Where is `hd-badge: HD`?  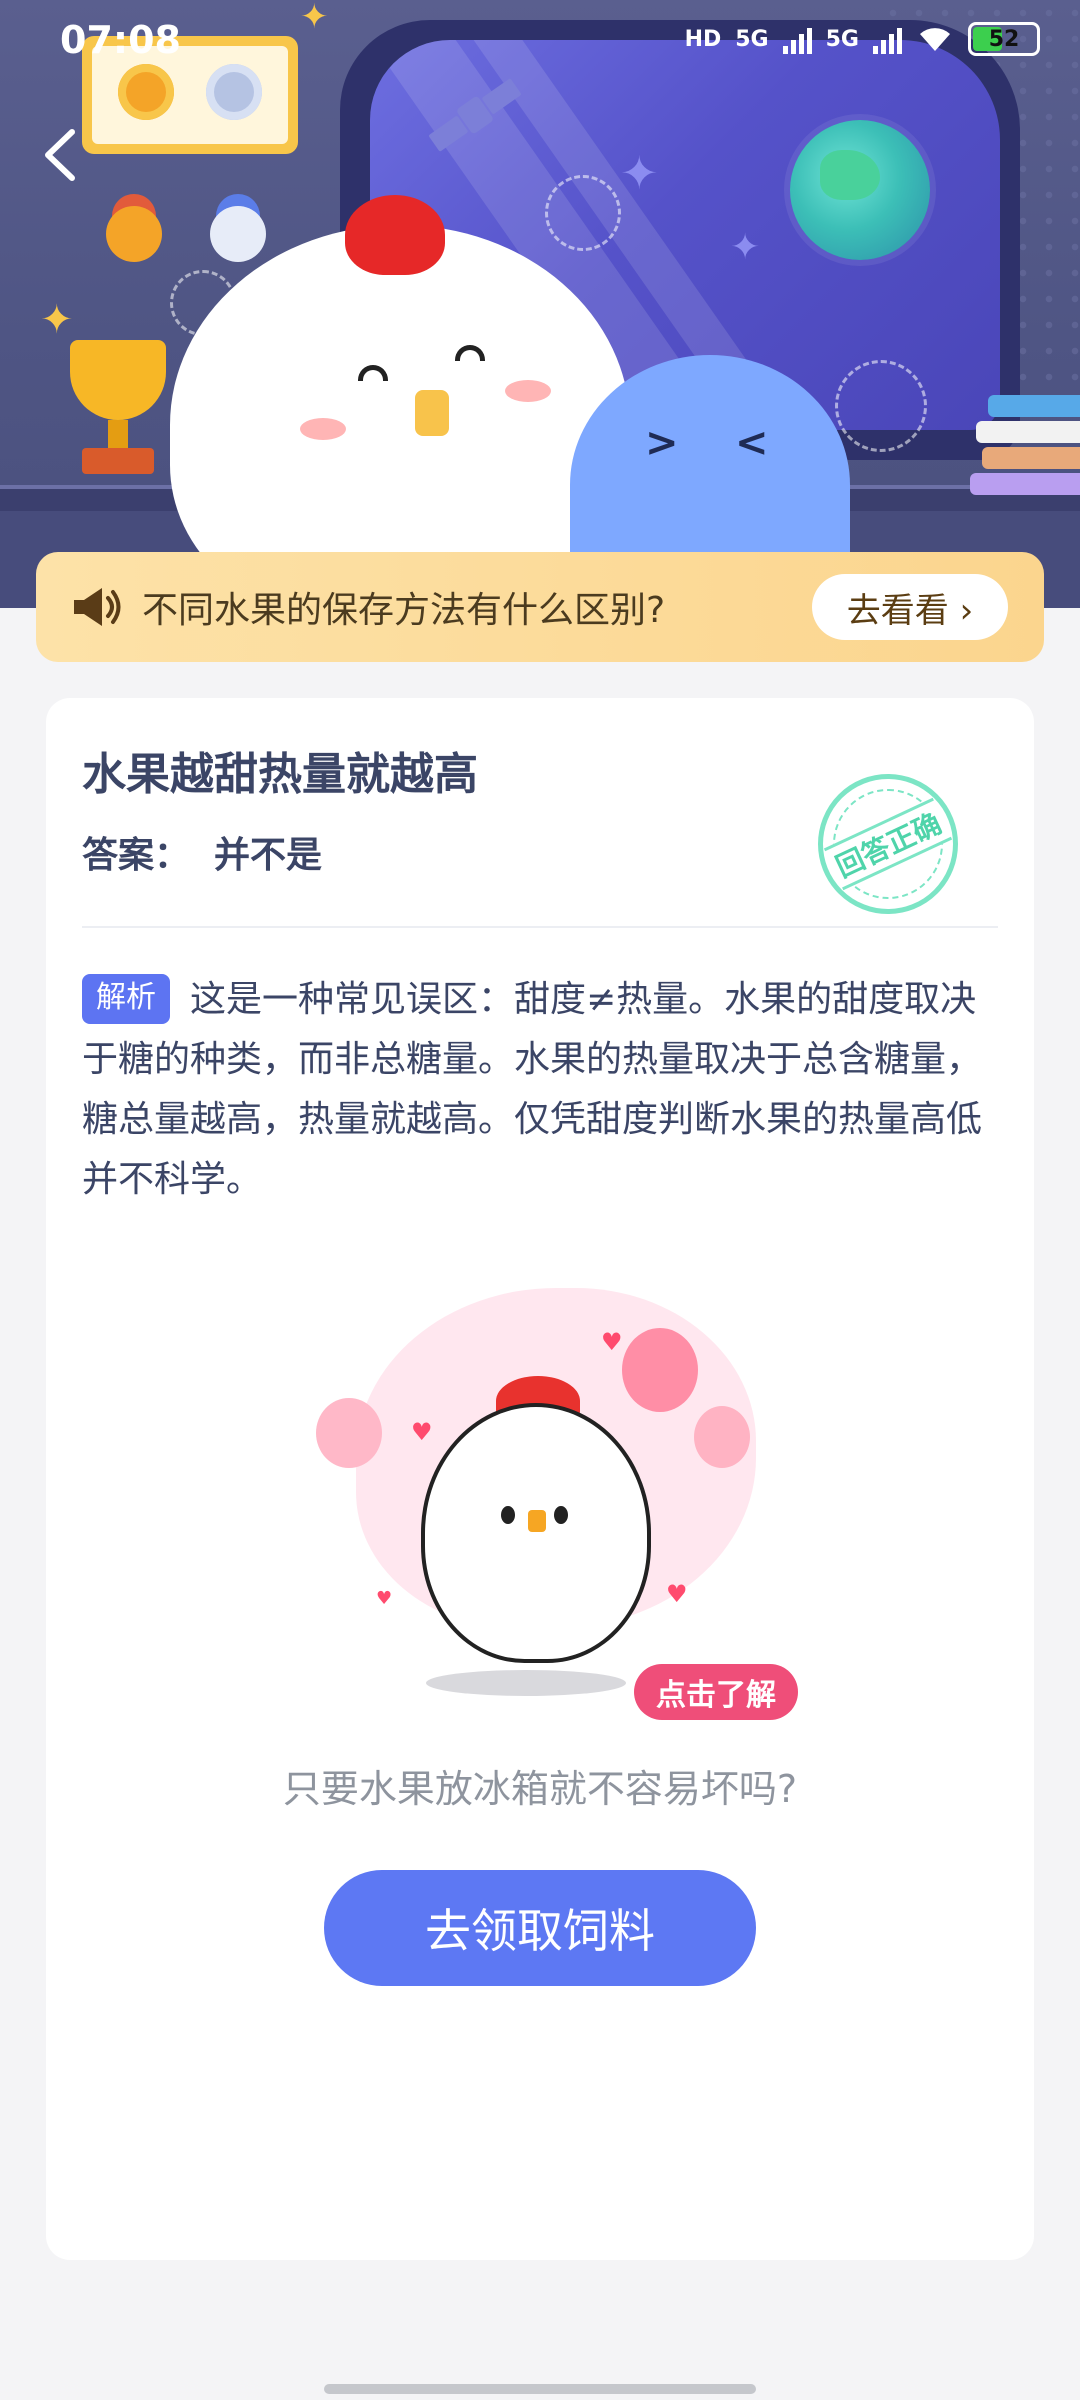
hd-badge: HD is located at coordinates (703, 39).